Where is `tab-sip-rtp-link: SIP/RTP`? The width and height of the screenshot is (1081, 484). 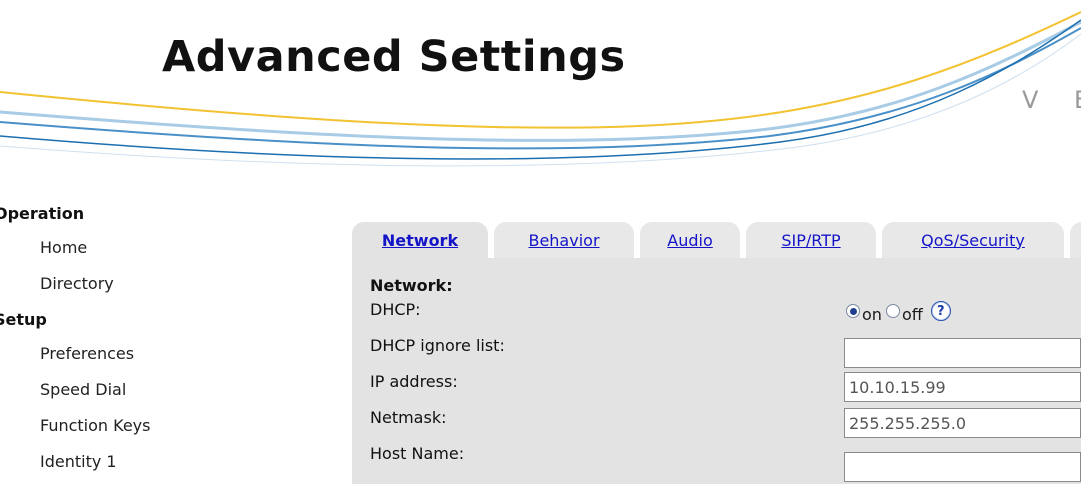 tab-sip-rtp-link: SIP/RTP is located at coordinates (810, 240).